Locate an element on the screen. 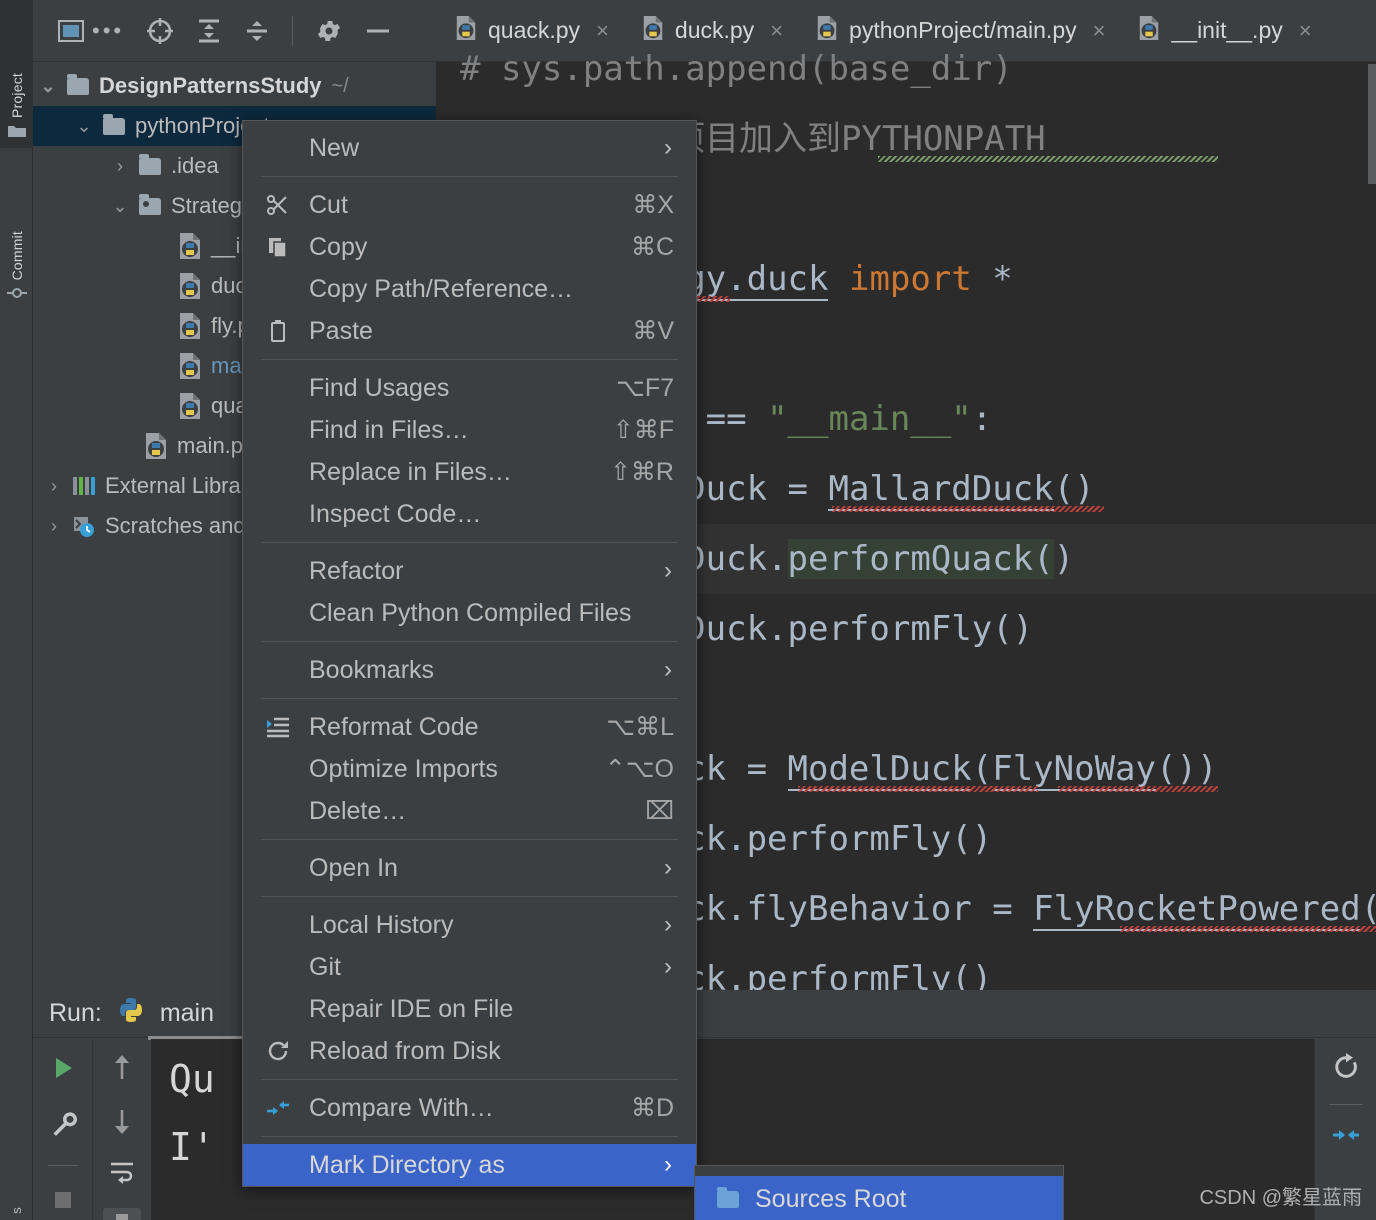  menu-item-cut: Cut ⌘X is located at coordinates (469, 205).